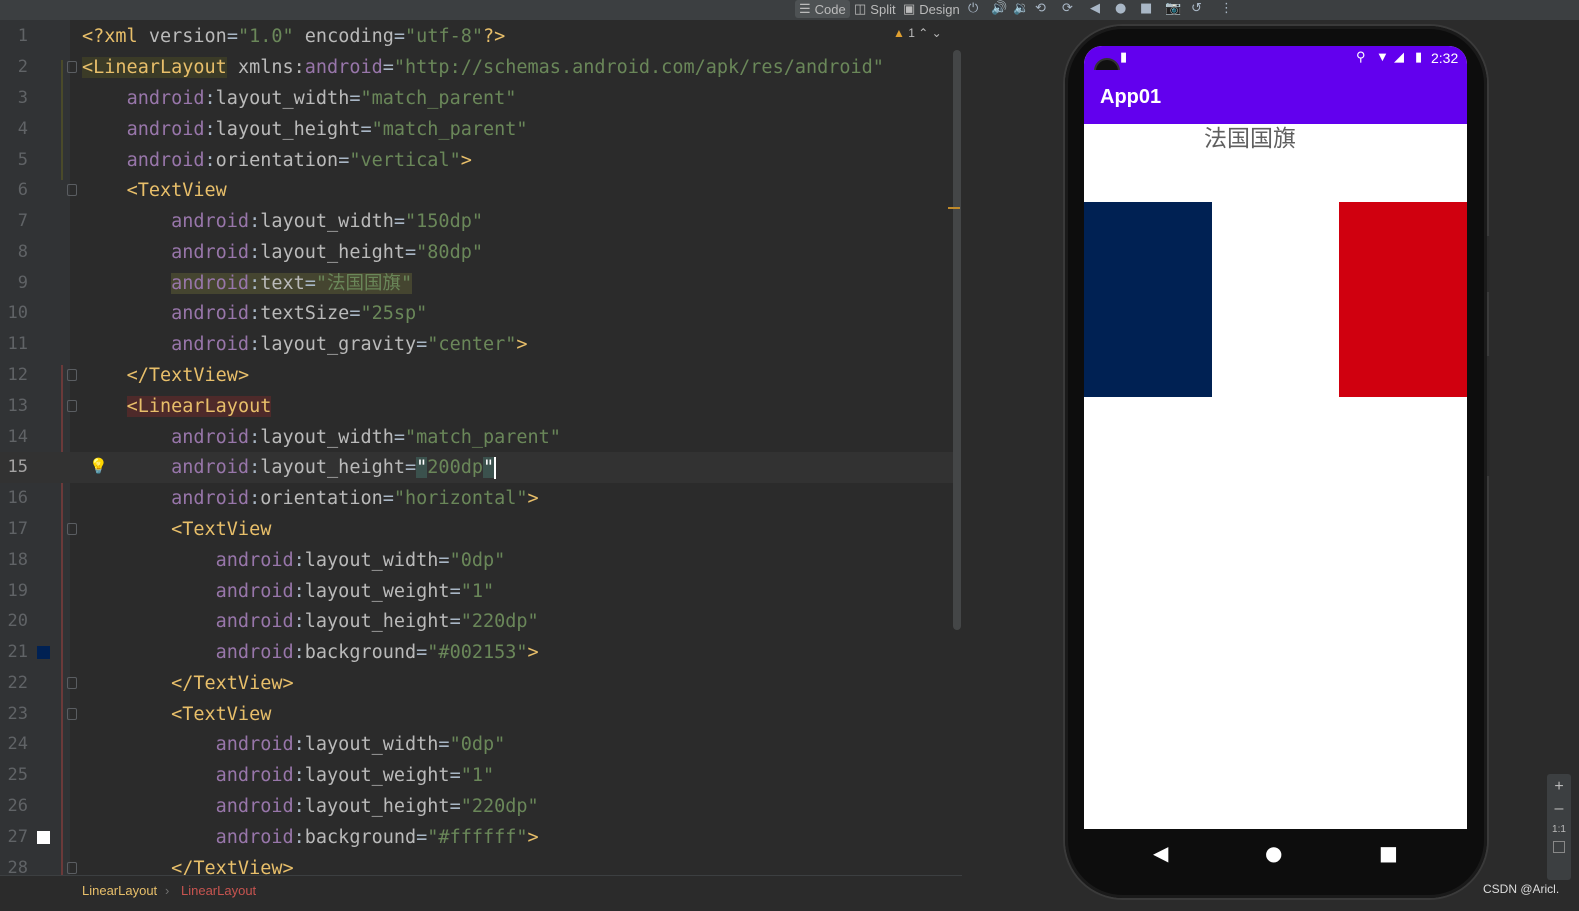 This screenshot has height=911, width=1579. What do you see at coordinates (22, 98) in the screenshot?
I see `line-number: 3` at bounding box center [22, 98].